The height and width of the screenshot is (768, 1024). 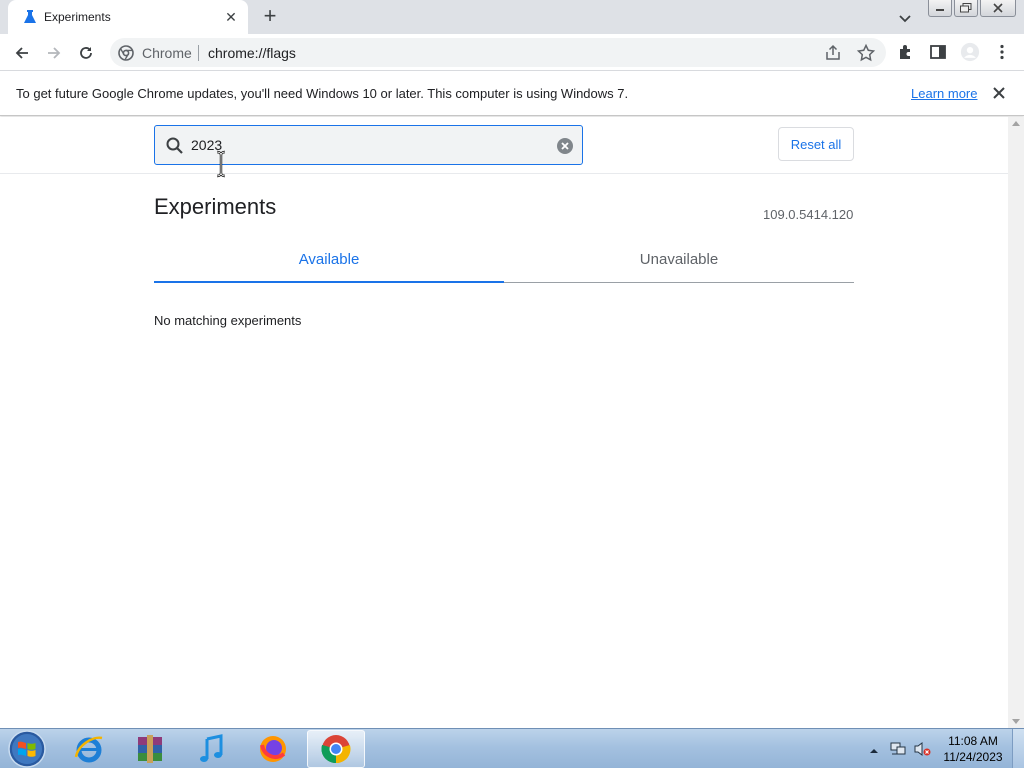 I want to click on page-scrollbar, so click(x=1016, y=422).